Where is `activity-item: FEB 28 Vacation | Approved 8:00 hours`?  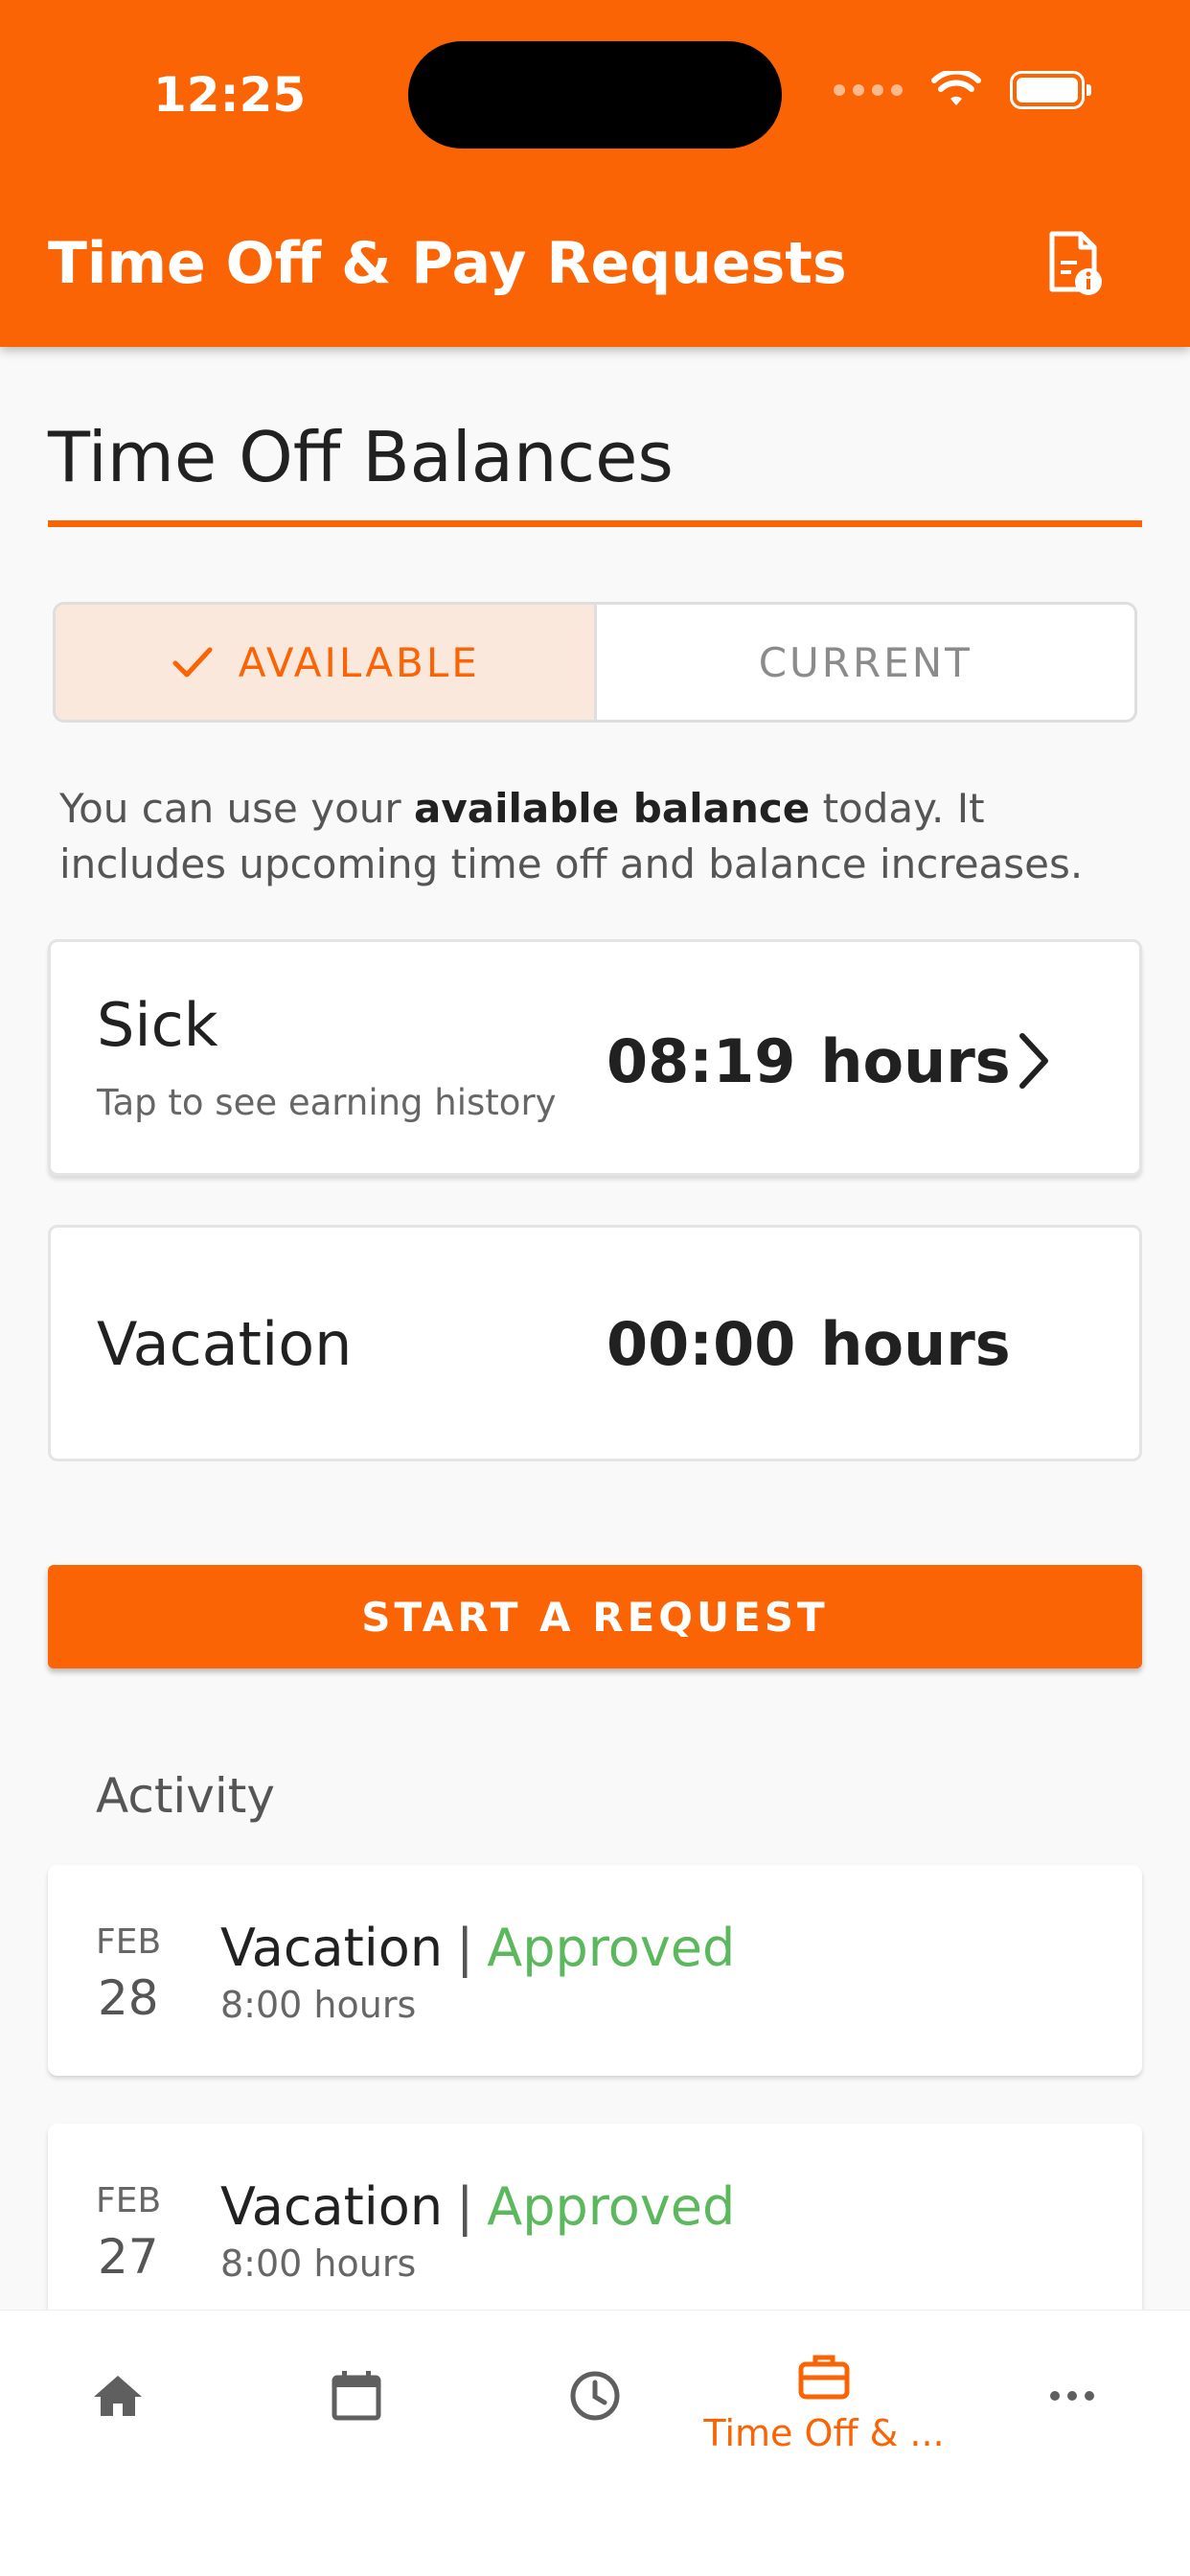
activity-item: FEB 28 Vacation | Approved 8:00 hours is located at coordinates (595, 1970).